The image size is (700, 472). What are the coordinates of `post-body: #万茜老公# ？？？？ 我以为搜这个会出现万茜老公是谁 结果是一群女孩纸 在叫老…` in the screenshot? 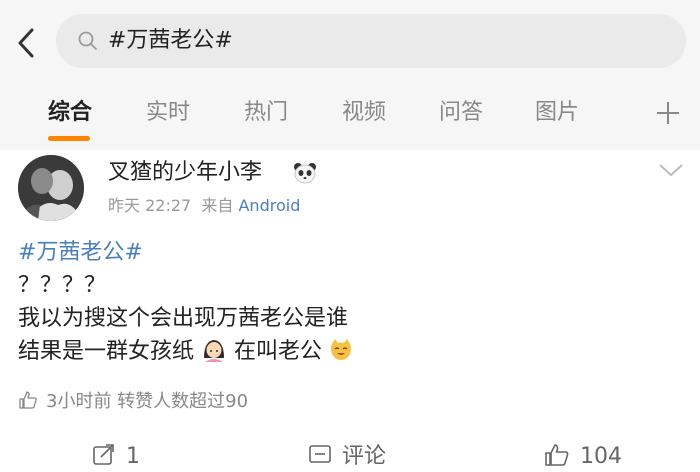 It's located at (185, 302).